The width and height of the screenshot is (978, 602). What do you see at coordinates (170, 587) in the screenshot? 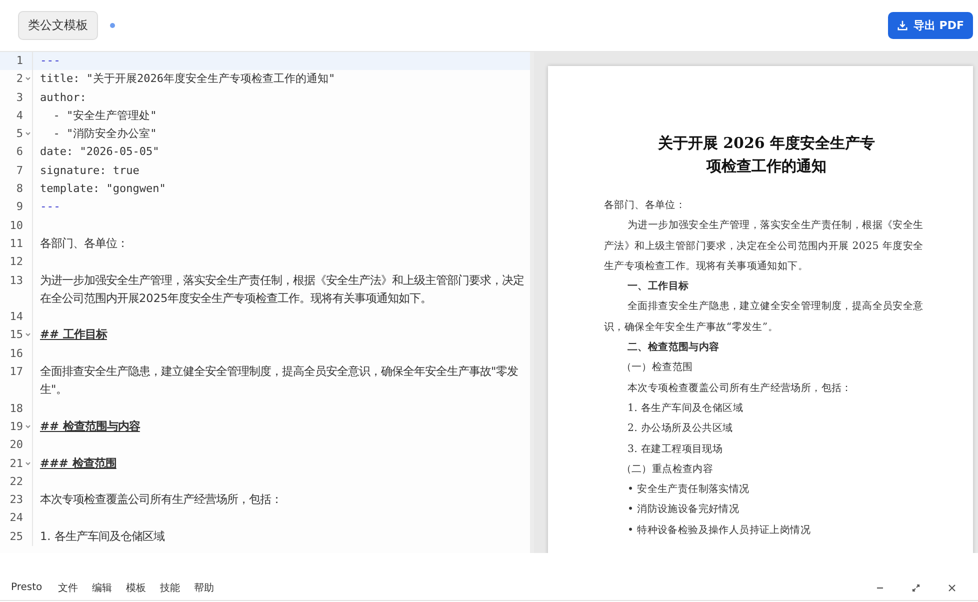
I see `menu-item: 技能` at bounding box center [170, 587].